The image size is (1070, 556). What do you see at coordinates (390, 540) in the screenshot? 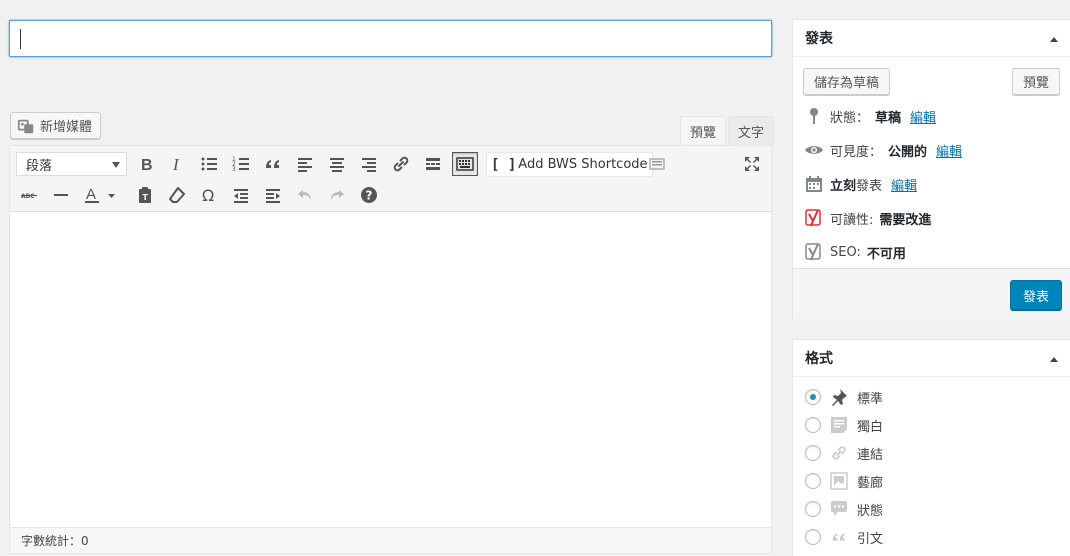
I see `editor-status-bar: 字數統計：0` at bounding box center [390, 540].